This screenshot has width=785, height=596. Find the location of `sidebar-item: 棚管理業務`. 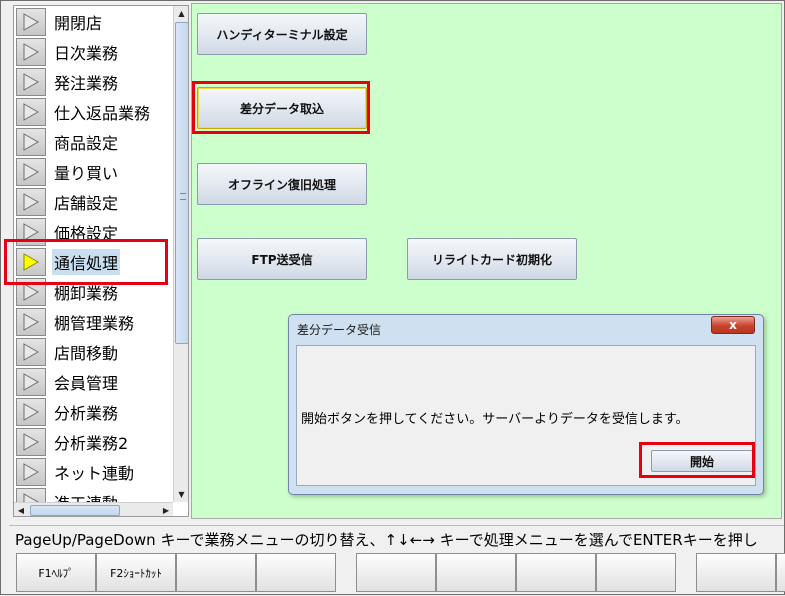

sidebar-item: 棚管理業務 is located at coordinates (93, 322).